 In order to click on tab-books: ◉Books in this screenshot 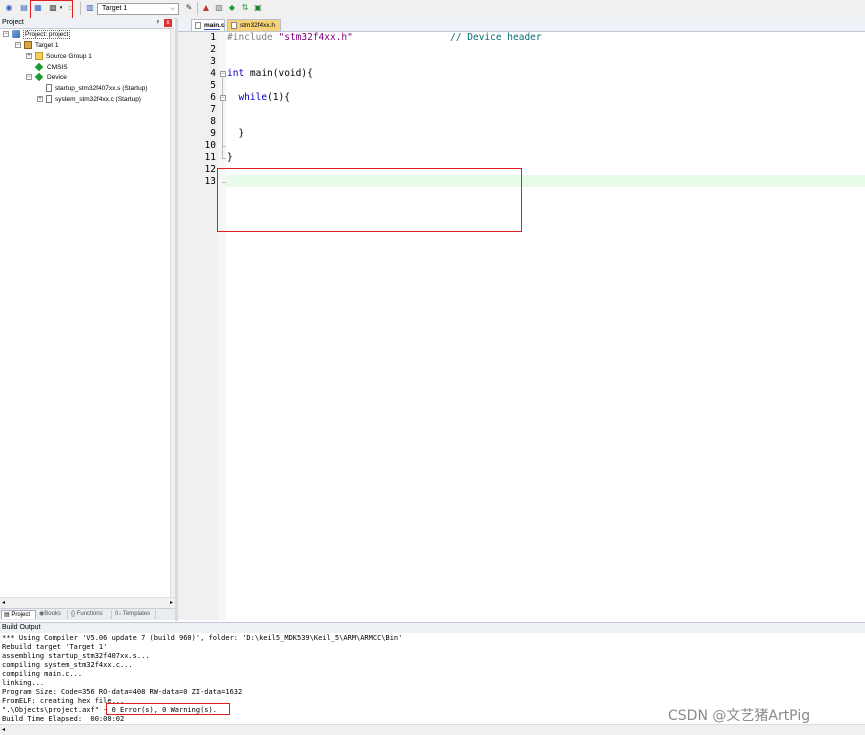, I will do `click(52, 614)`.